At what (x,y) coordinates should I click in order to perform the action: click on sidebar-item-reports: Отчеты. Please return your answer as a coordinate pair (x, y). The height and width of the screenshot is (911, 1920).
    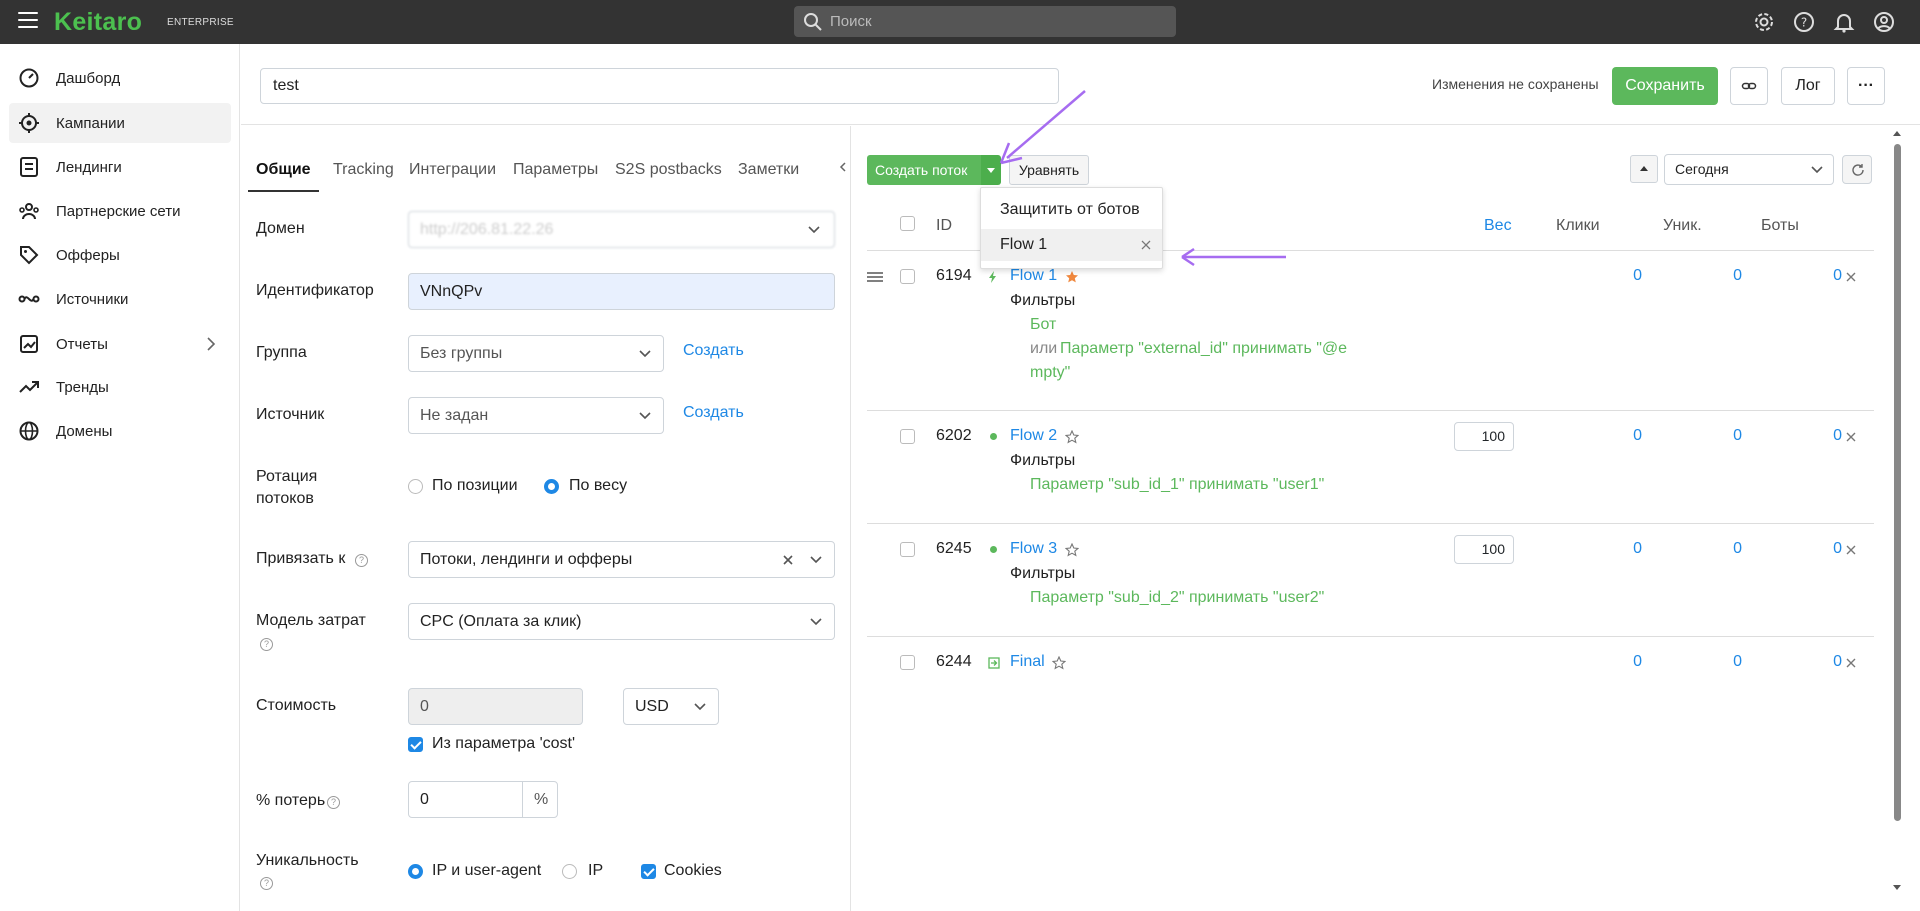
    Looking at the image, I should click on (120, 344).